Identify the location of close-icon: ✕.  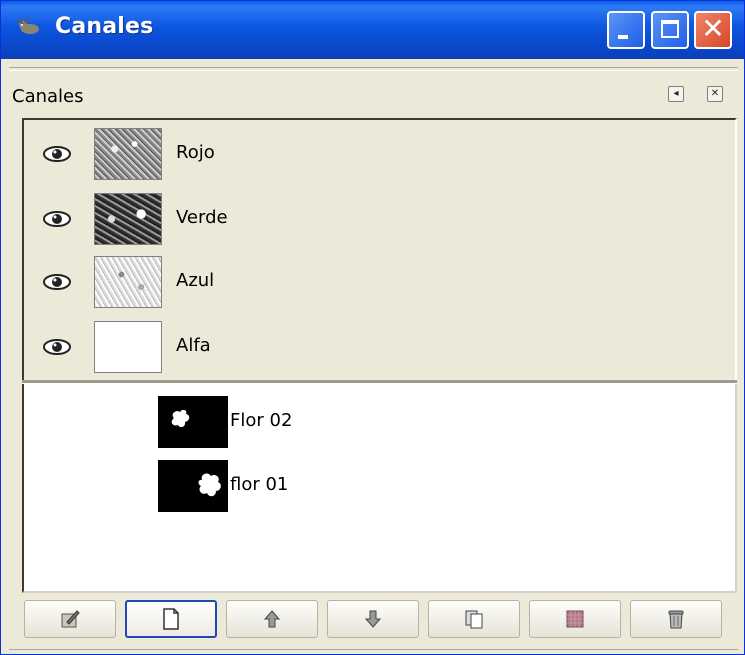
(713, 28).